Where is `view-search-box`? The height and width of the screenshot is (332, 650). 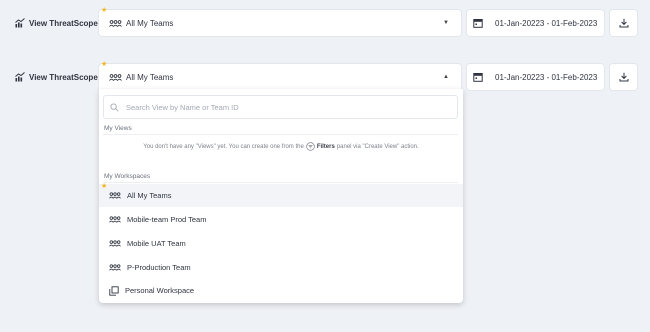 view-search-box is located at coordinates (280, 107).